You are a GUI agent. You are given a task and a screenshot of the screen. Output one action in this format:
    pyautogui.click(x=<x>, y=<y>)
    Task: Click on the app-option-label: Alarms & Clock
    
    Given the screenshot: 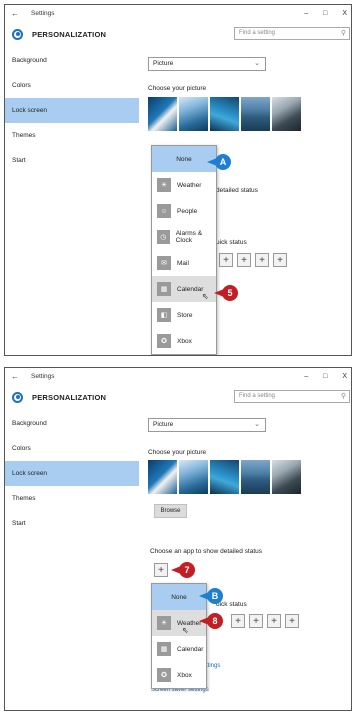 What is the action you would take?
    pyautogui.click(x=189, y=237)
    